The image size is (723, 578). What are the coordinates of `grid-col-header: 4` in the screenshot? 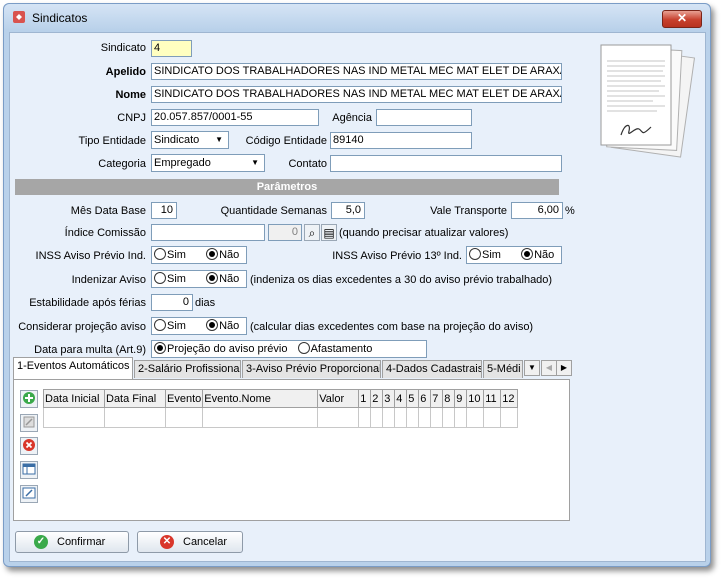 It's located at (401, 398).